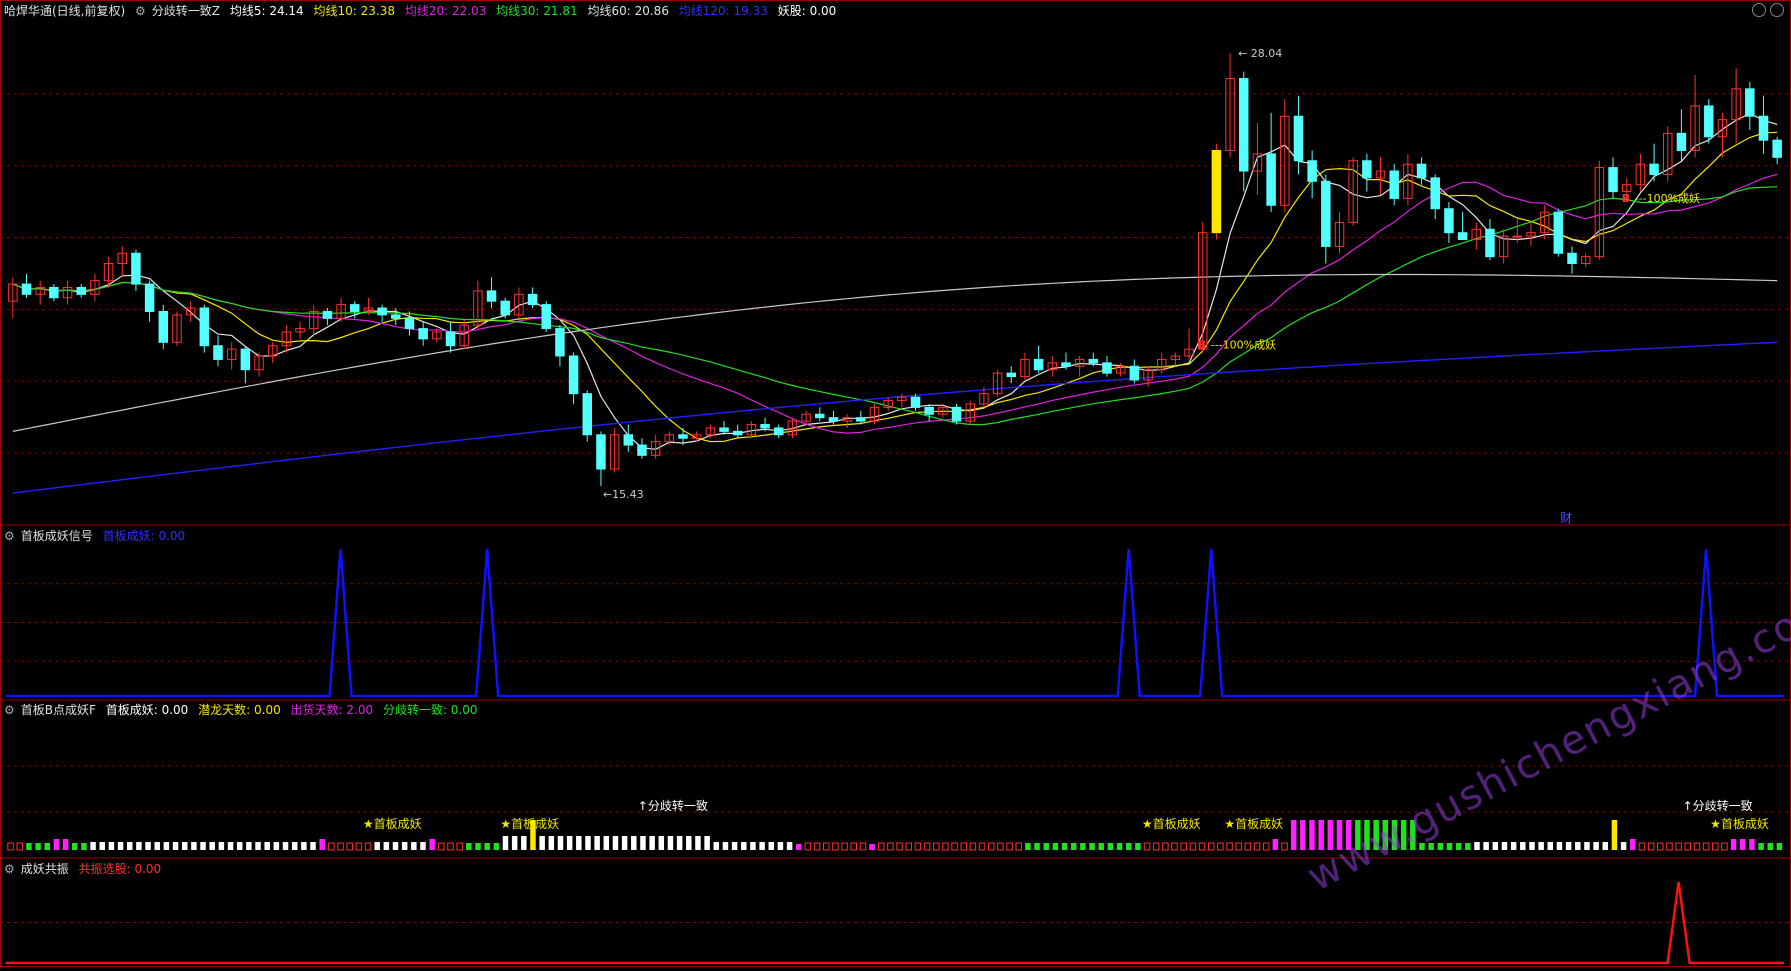 Image resolution: width=1791 pixels, height=971 pixels. I want to click on ma120-readout: 均线120: 19.33, so click(723, 11).